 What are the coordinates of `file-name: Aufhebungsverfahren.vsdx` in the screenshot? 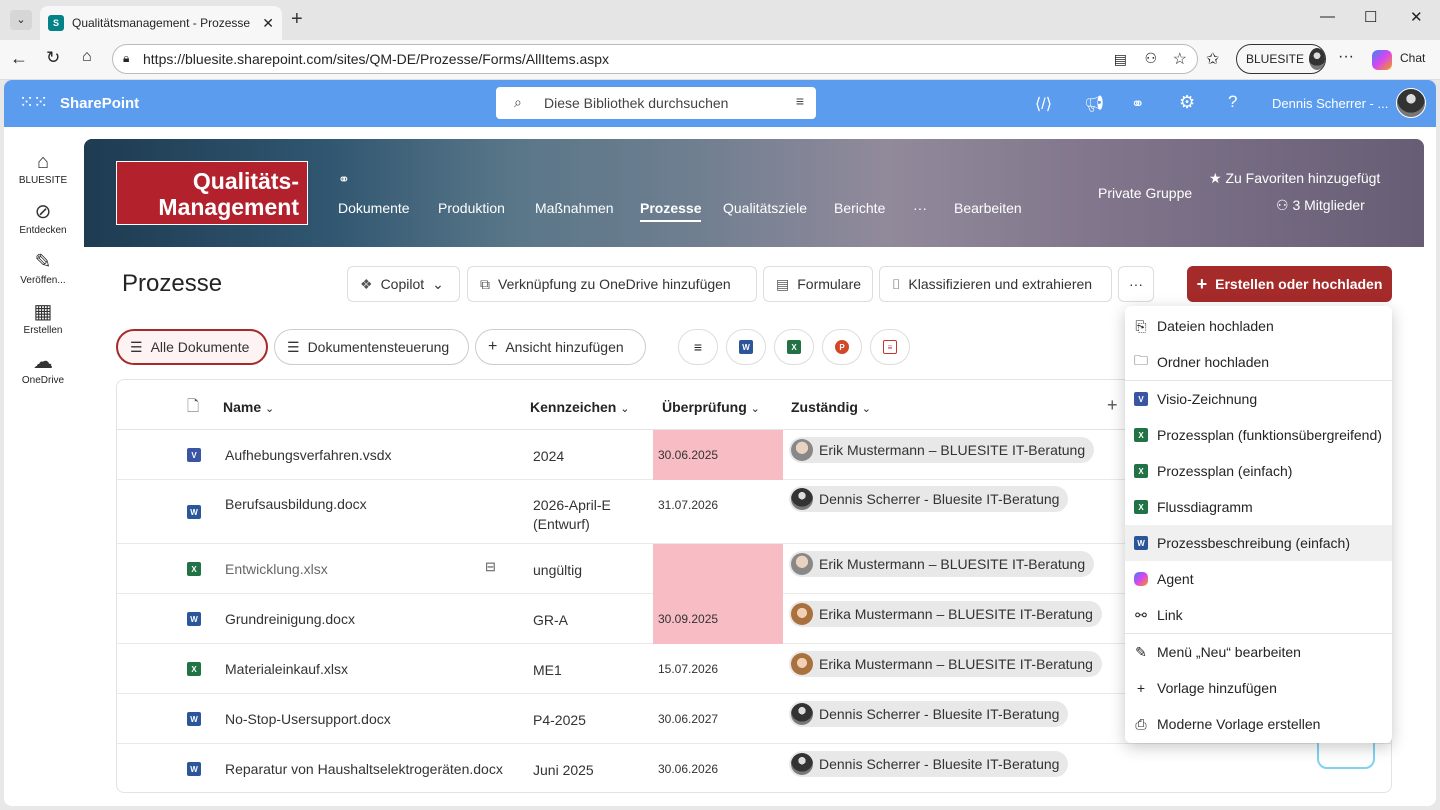 It's located at (308, 455).